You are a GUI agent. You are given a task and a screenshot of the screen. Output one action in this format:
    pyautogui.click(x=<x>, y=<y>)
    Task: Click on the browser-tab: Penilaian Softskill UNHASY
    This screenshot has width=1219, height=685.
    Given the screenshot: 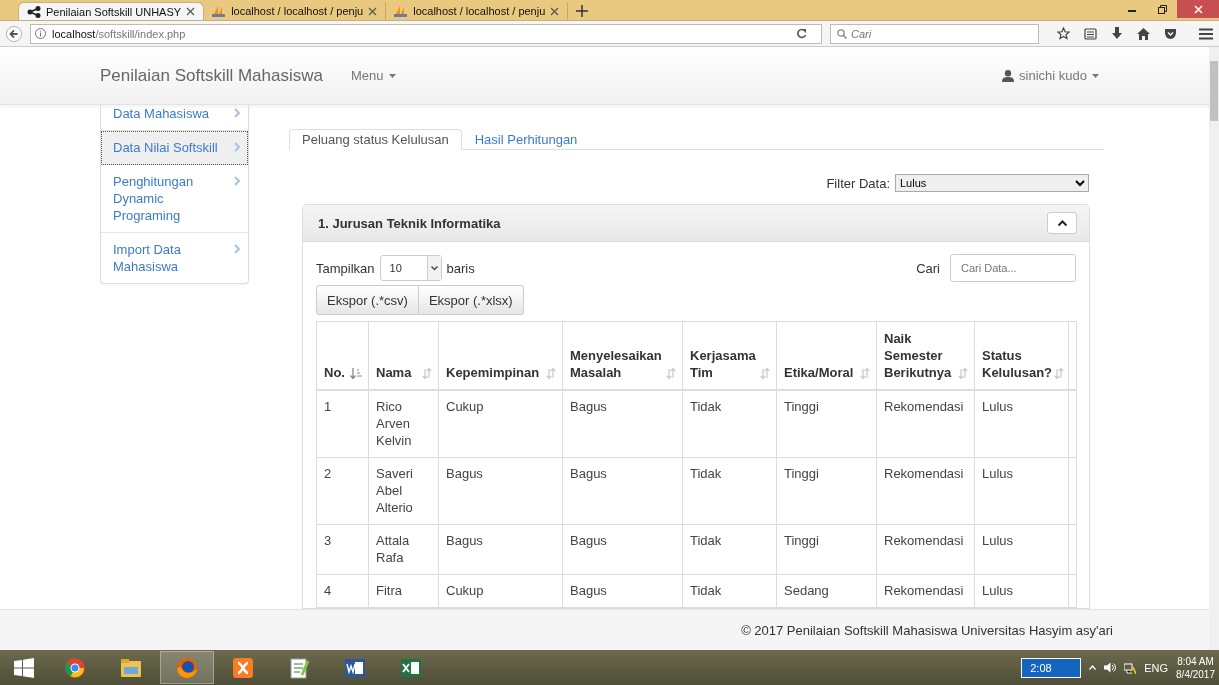 What is the action you would take?
    pyautogui.click(x=111, y=11)
    